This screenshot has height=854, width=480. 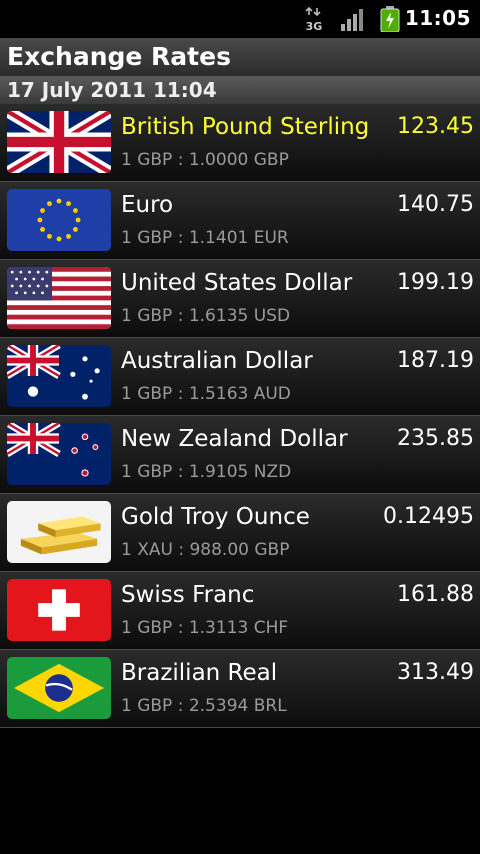 What do you see at coordinates (390, 19) in the screenshot?
I see `battery-charging-icon` at bounding box center [390, 19].